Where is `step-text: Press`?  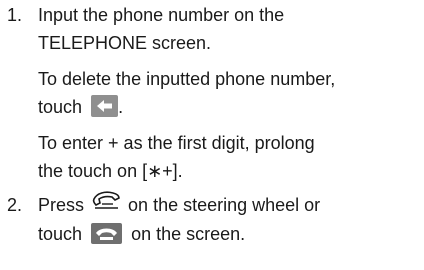 step-text: Press is located at coordinates (61, 205).